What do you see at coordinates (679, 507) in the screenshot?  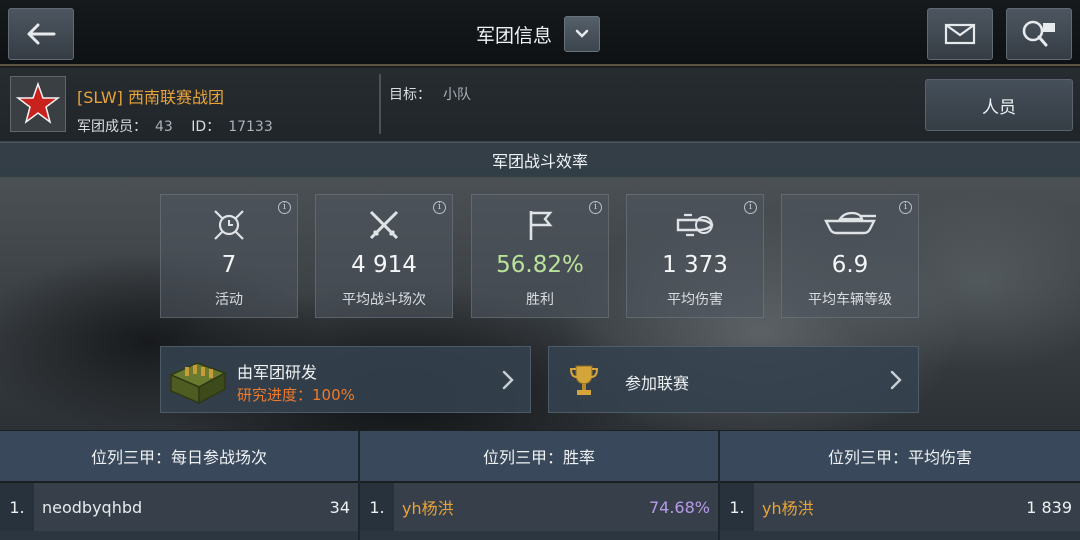 I see `player-value: 74.68%` at bounding box center [679, 507].